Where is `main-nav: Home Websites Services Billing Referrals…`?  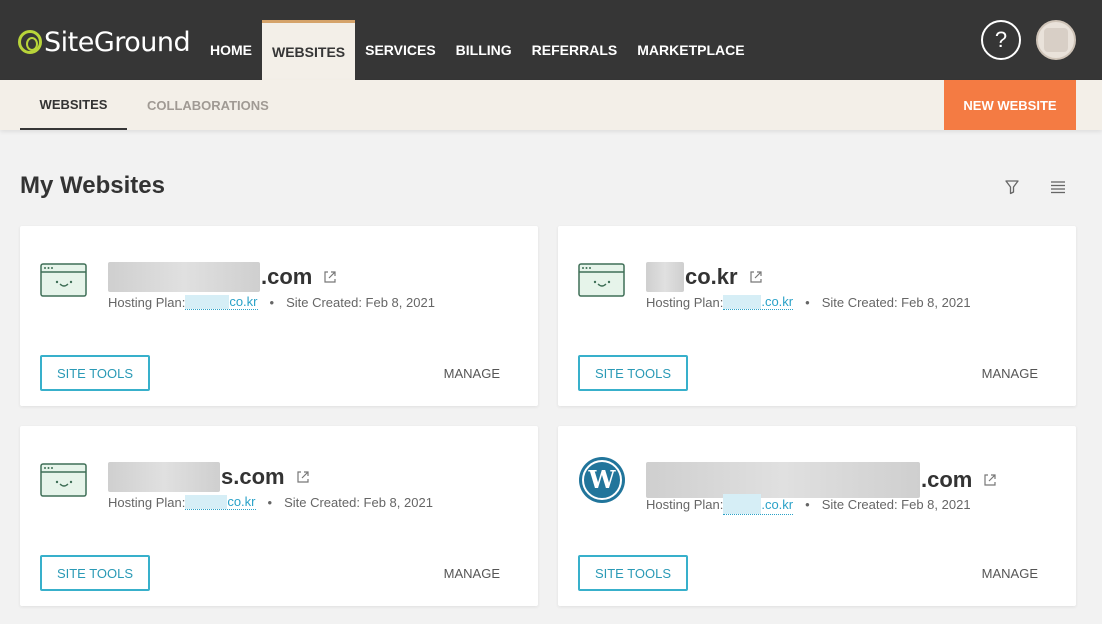
main-nav: Home Websites Services Billing Referrals… is located at coordinates (477, 50).